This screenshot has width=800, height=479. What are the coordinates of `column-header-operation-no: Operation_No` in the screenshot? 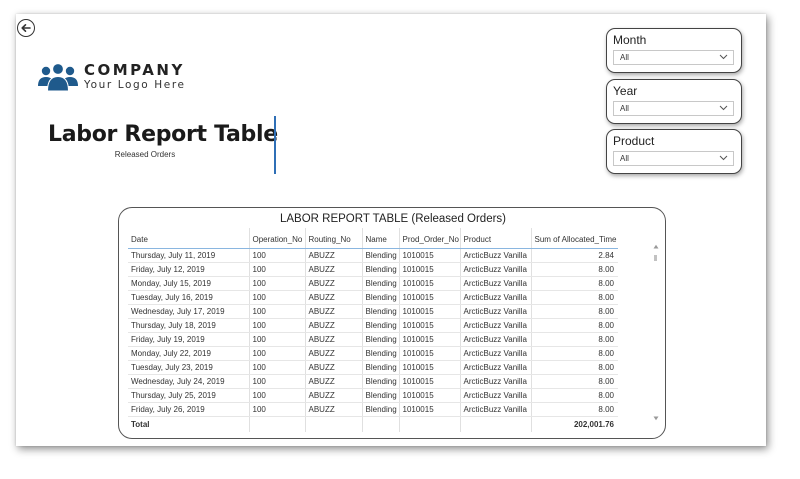 It's located at (277, 238).